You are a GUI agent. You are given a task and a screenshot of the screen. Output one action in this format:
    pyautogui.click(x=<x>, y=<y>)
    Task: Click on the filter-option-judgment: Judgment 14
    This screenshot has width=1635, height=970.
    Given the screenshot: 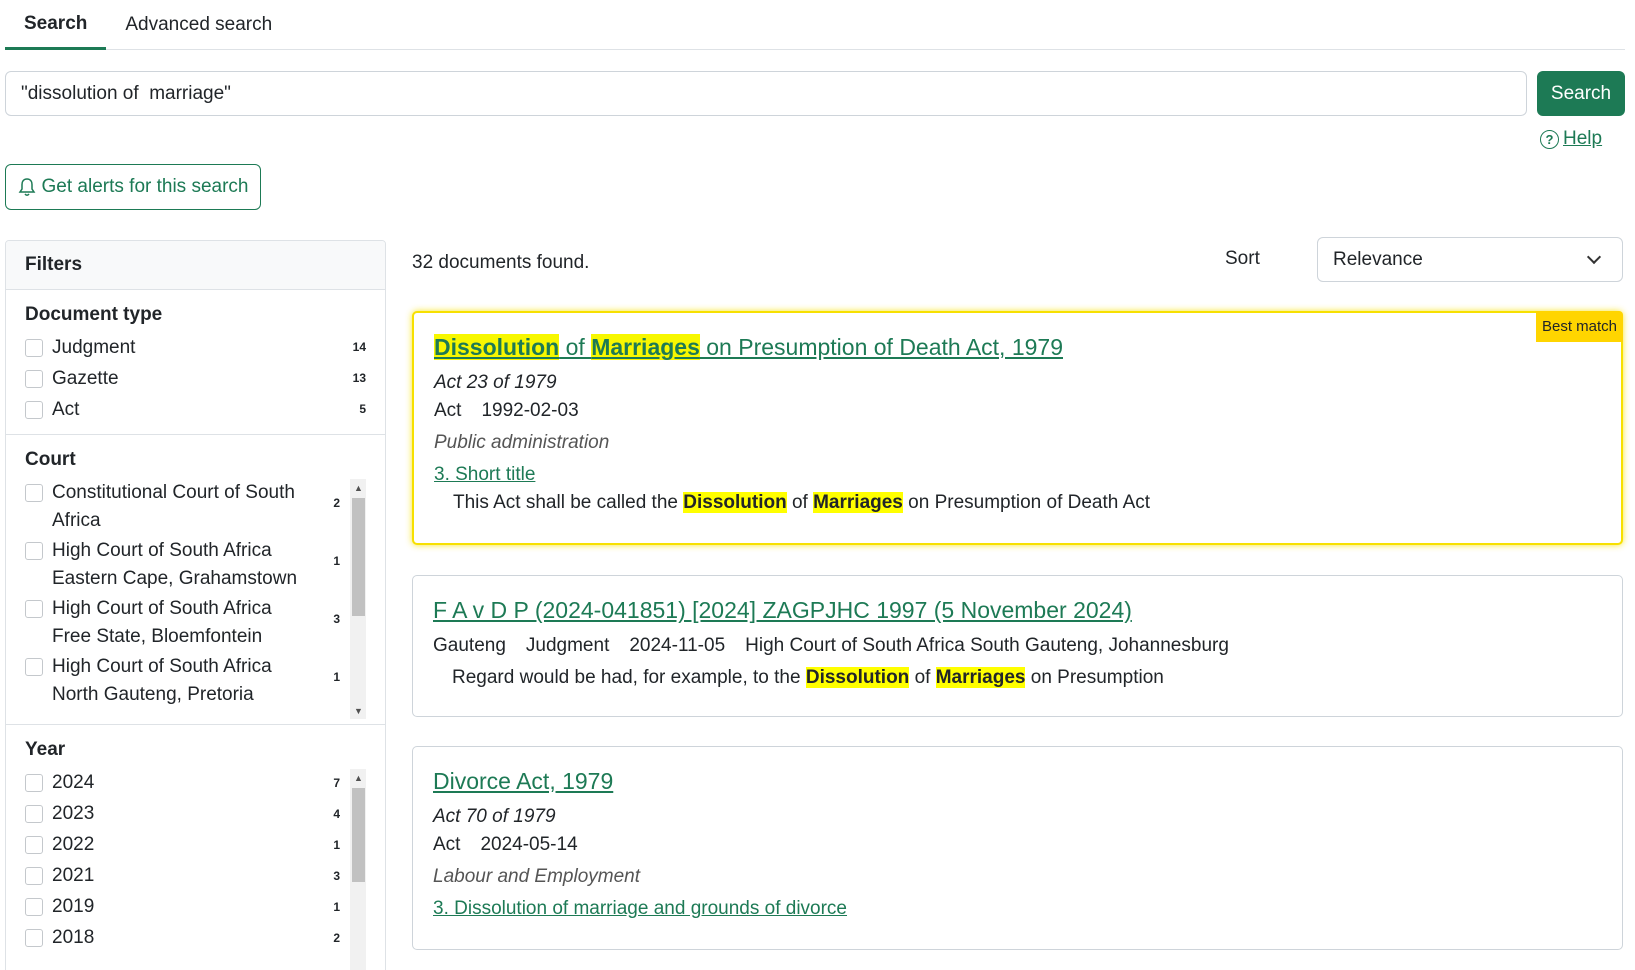 What is the action you would take?
    pyautogui.click(x=195, y=349)
    